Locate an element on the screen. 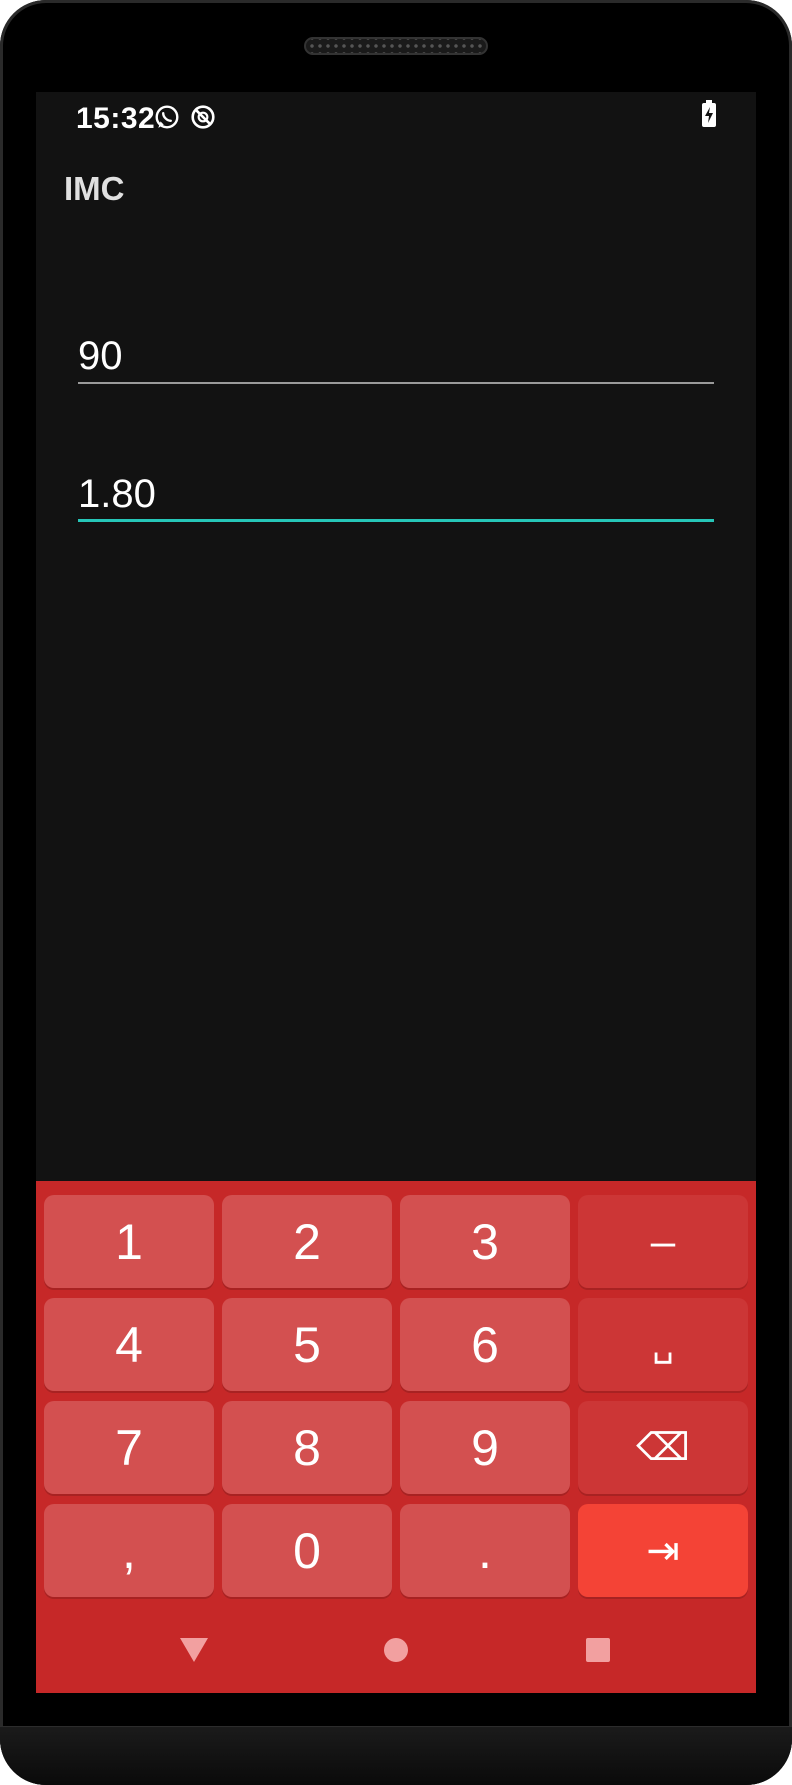 The width and height of the screenshot is (792, 1785). height-input is located at coordinates (396, 494).